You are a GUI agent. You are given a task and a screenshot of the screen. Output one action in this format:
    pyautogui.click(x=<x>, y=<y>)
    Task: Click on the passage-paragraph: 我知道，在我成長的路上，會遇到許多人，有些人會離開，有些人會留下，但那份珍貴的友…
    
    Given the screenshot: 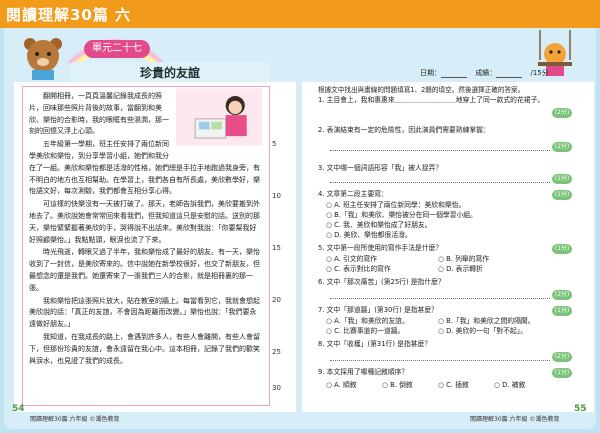 What is the action you would take?
    pyautogui.click(x=144, y=348)
    